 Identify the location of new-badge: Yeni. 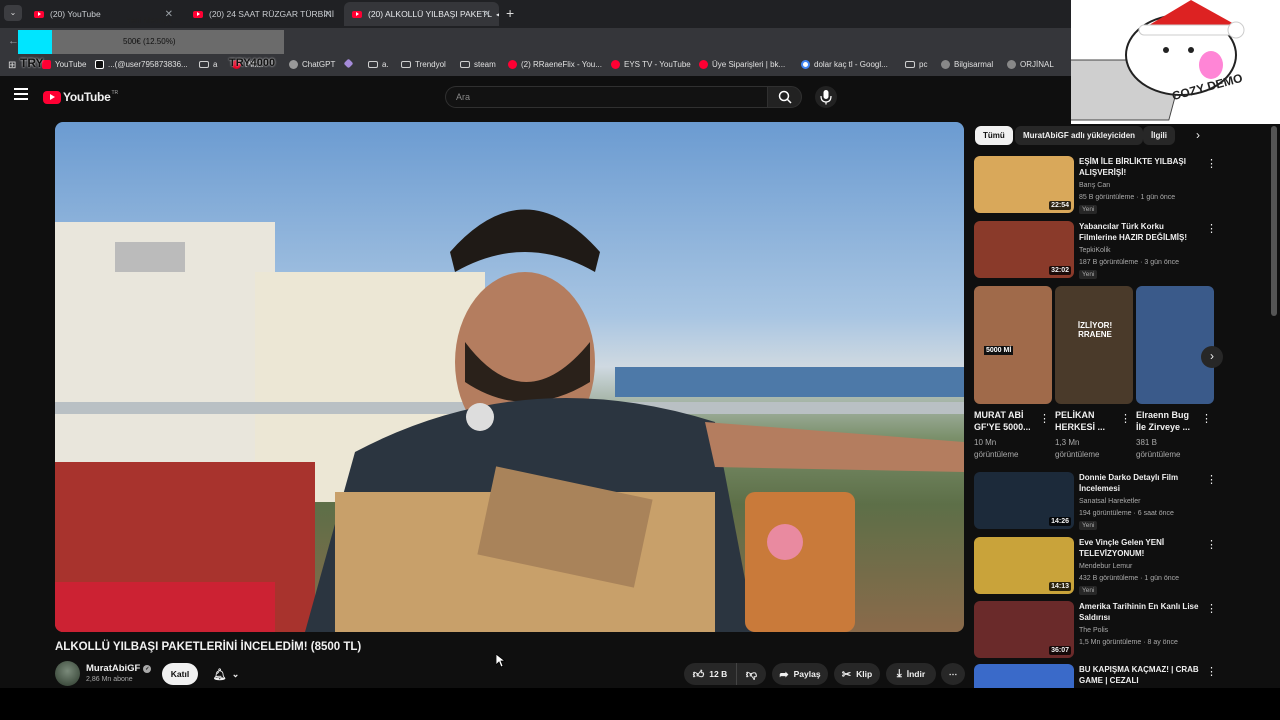
(1088, 590).